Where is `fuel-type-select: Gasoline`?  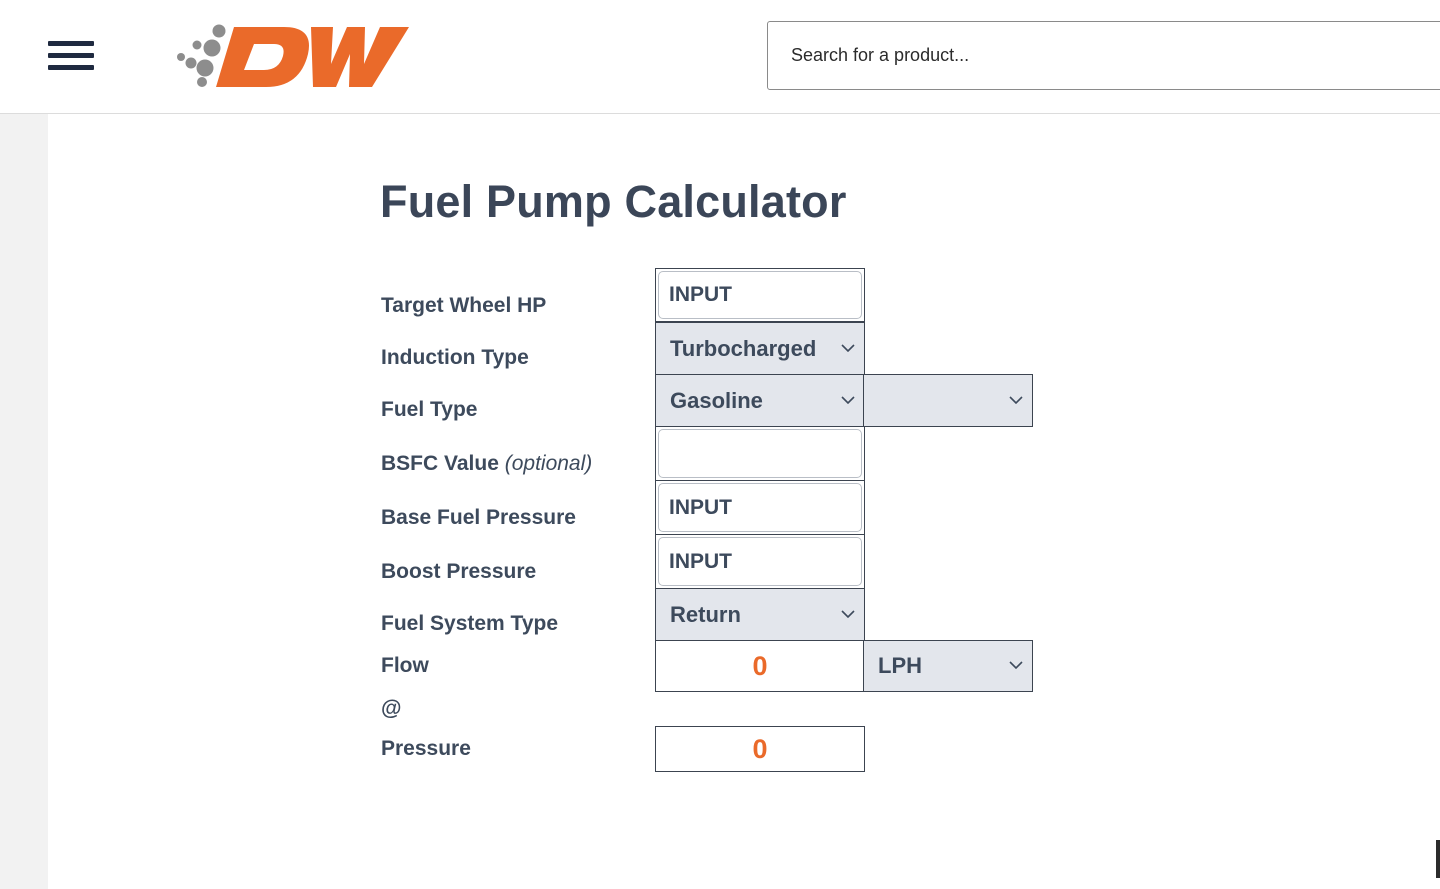 fuel-type-select: Gasoline is located at coordinates (760, 400).